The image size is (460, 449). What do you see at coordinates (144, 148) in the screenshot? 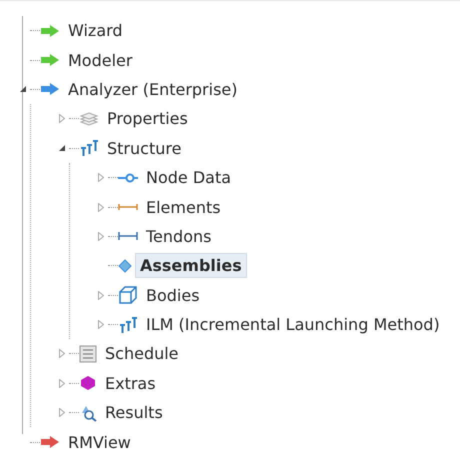
I see `tree-item: Structure` at bounding box center [144, 148].